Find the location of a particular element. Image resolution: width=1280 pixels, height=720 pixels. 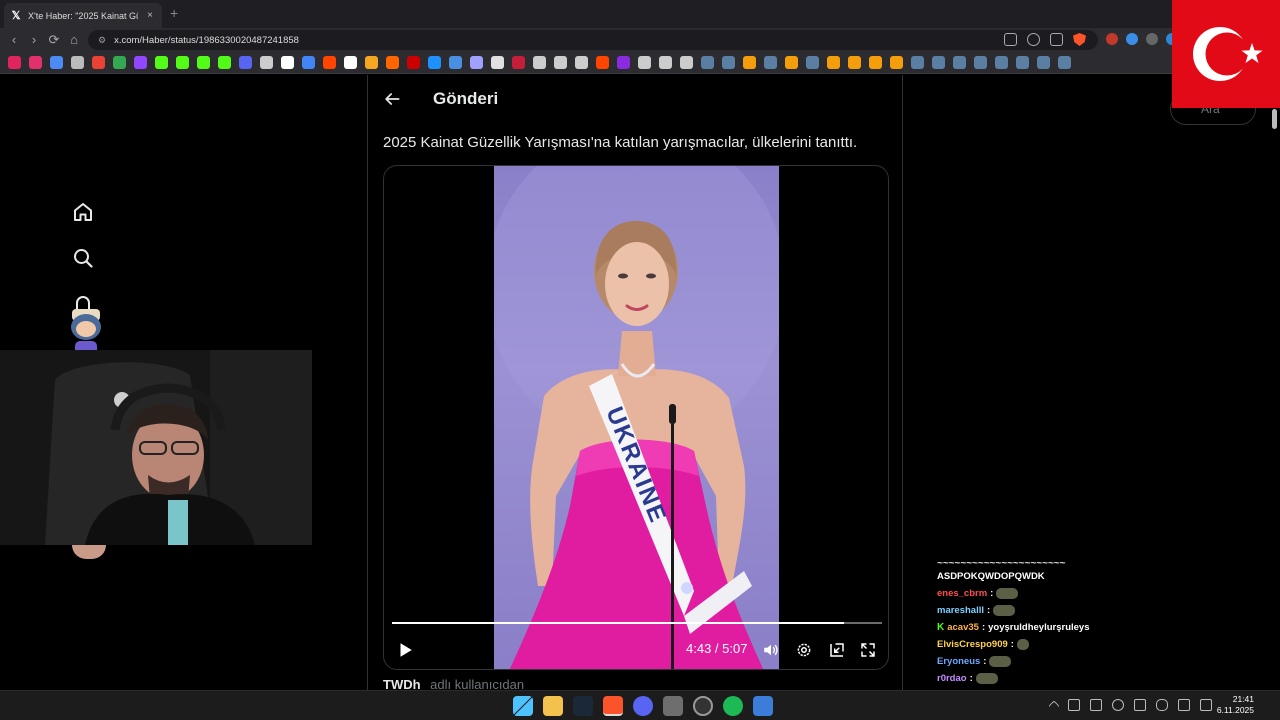

tray-mic-icon is located at coordinates (1162, 705).